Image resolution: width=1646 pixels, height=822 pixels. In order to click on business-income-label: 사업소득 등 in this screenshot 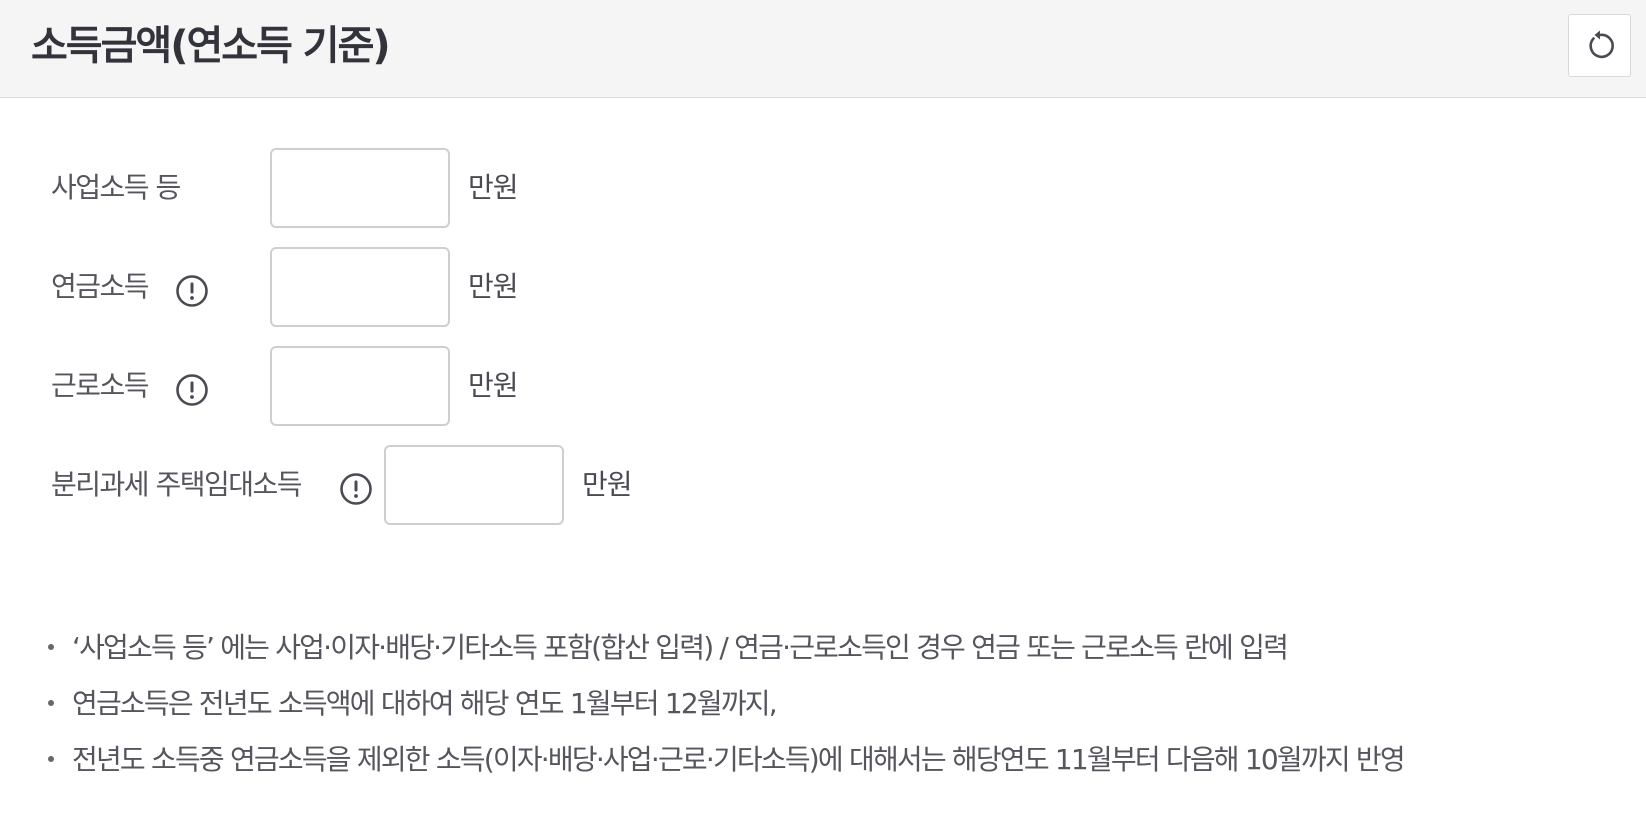, I will do `click(116, 187)`.